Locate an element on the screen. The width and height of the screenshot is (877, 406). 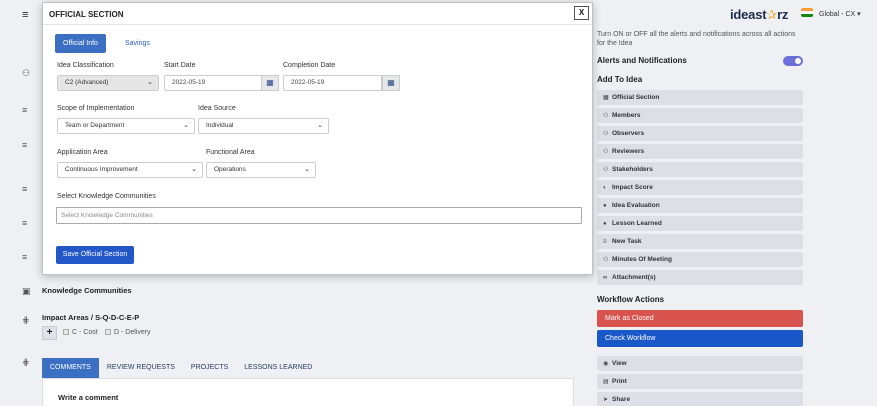
functional-area-select: Operations ⌄ is located at coordinates (261, 170).